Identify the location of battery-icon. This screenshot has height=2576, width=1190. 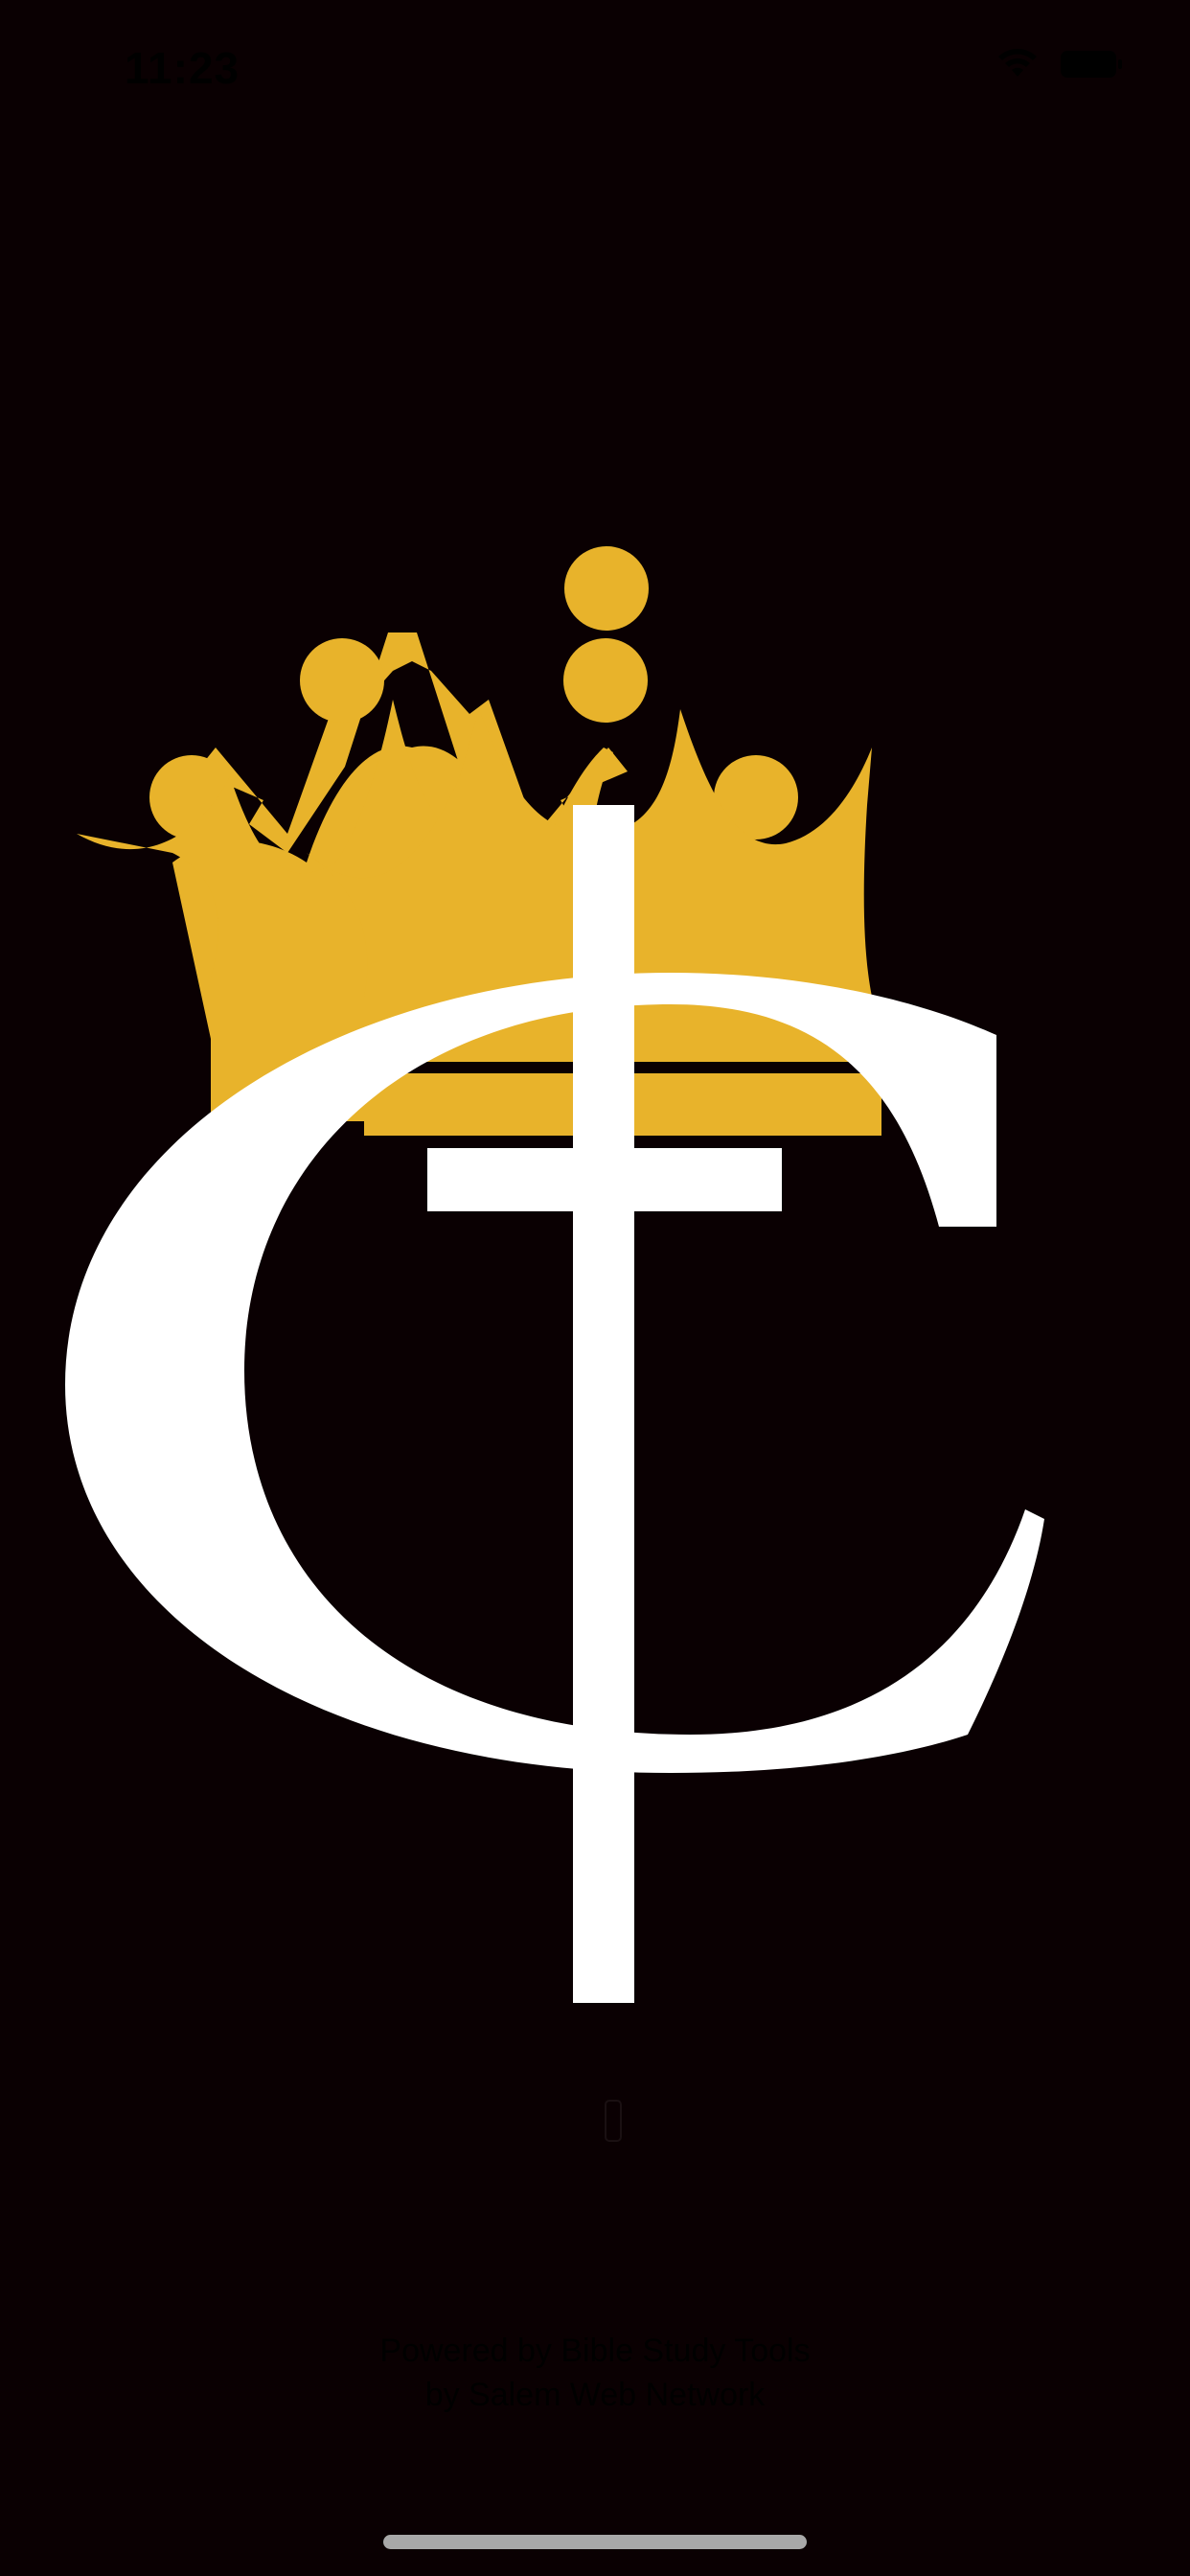
(1092, 64).